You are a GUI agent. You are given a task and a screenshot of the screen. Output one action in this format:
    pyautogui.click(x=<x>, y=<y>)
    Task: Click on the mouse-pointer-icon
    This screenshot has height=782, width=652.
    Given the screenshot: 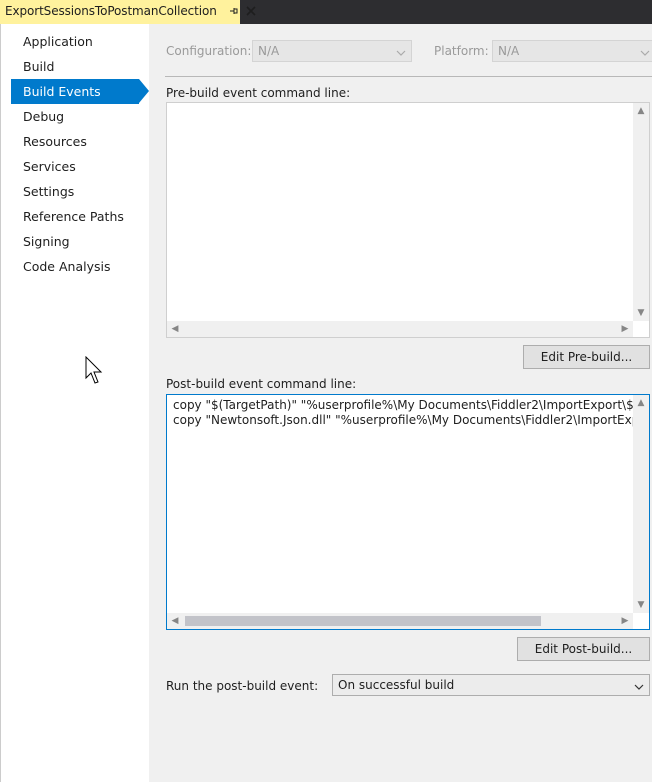 What is the action you would take?
    pyautogui.click(x=95, y=370)
    